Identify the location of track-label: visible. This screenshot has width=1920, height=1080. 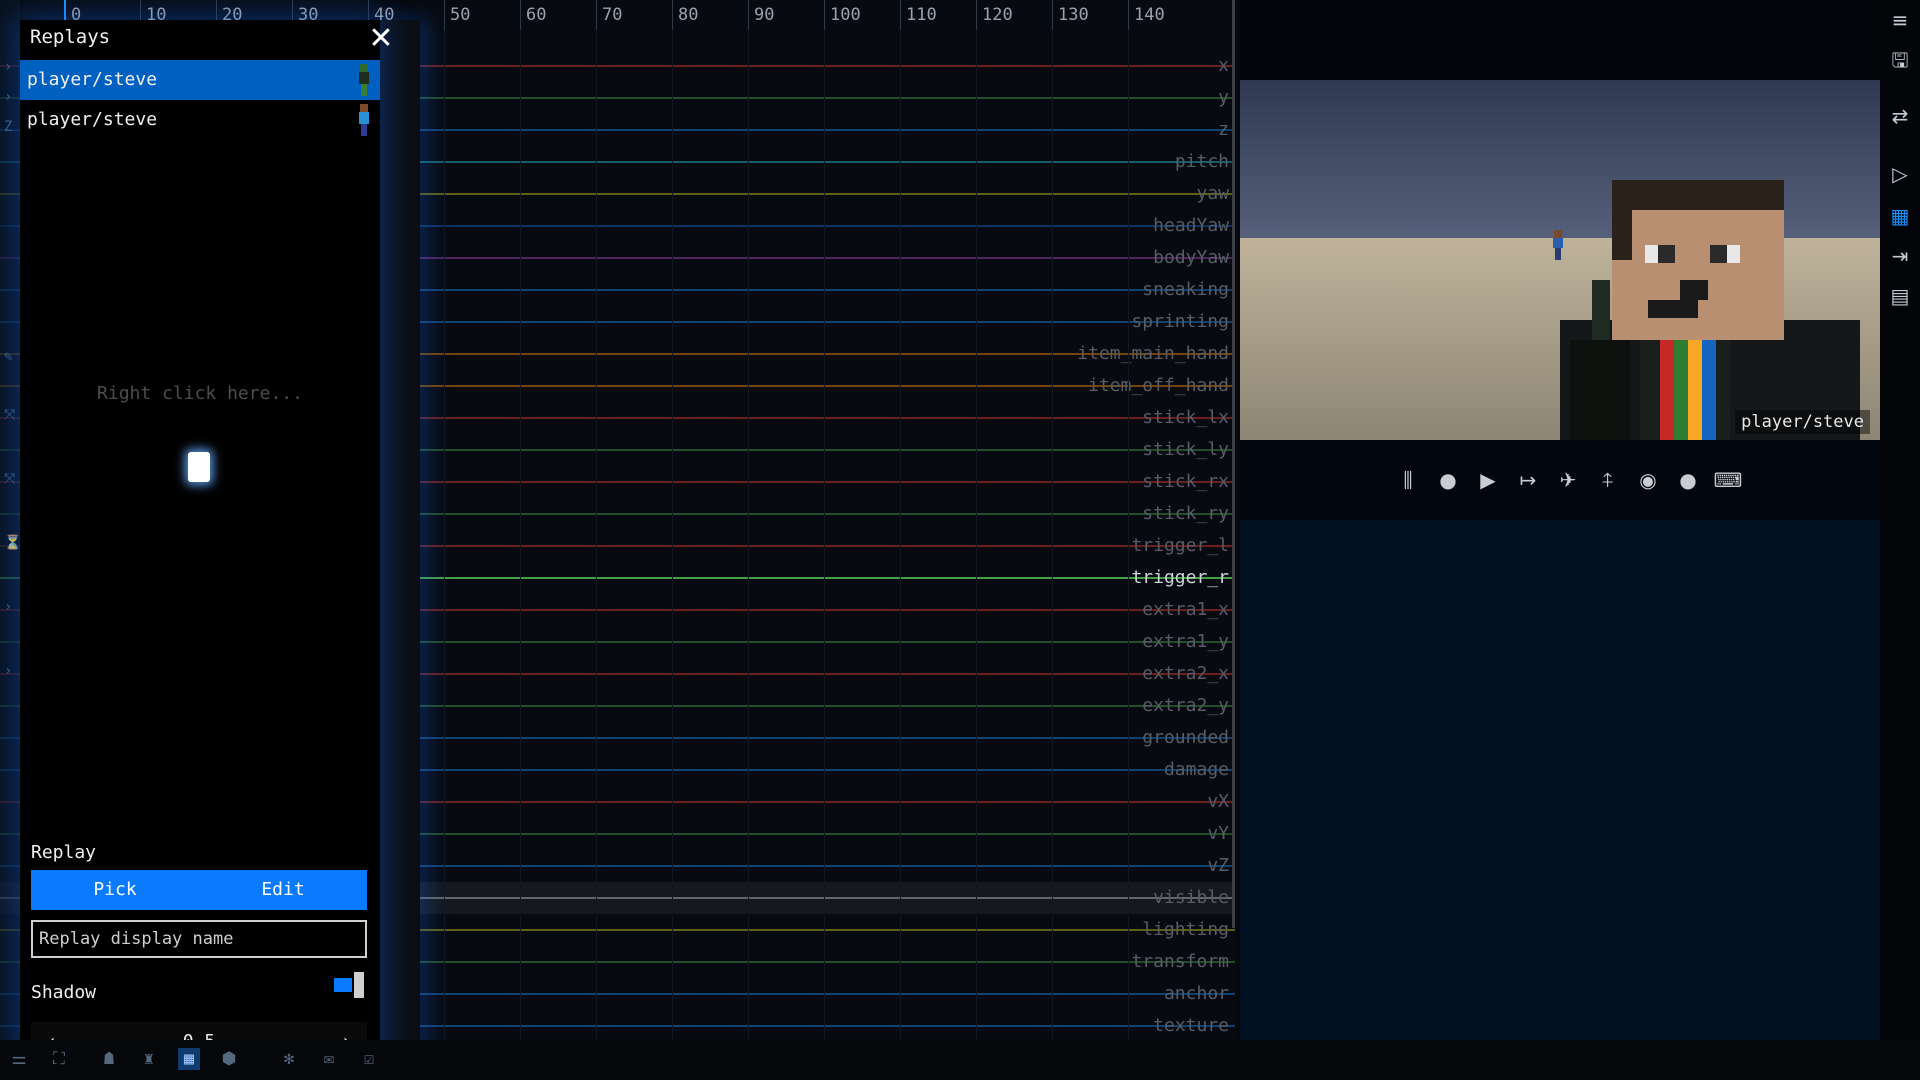
(1191, 898).